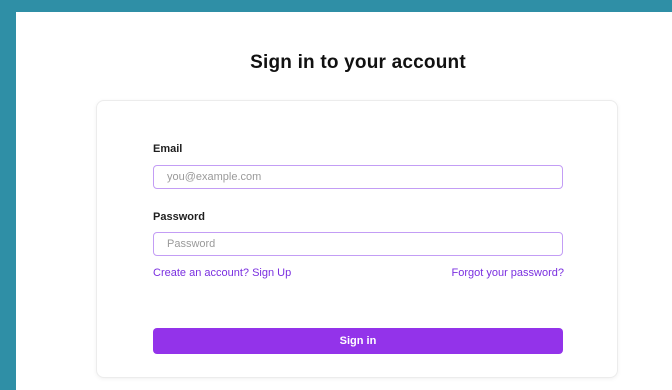 This screenshot has height=390, width=672. Describe the element at coordinates (358, 341) in the screenshot. I see `sign-in-button: Sign in` at that location.